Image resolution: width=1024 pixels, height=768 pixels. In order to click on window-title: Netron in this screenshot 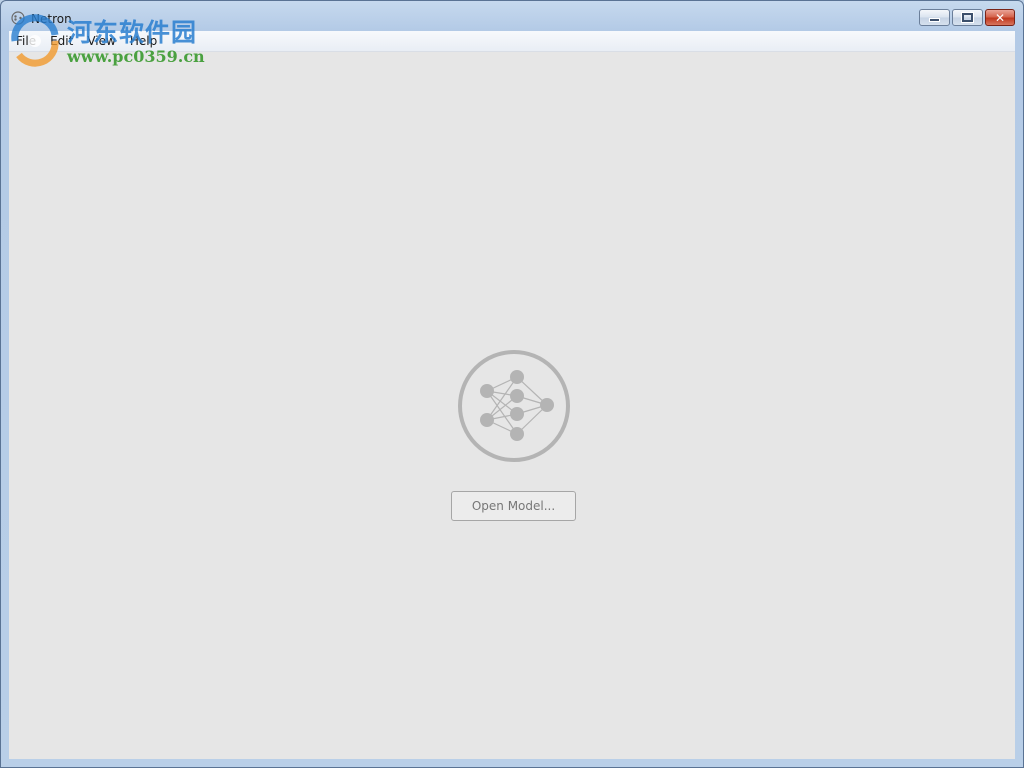, I will do `click(51, 19)`.